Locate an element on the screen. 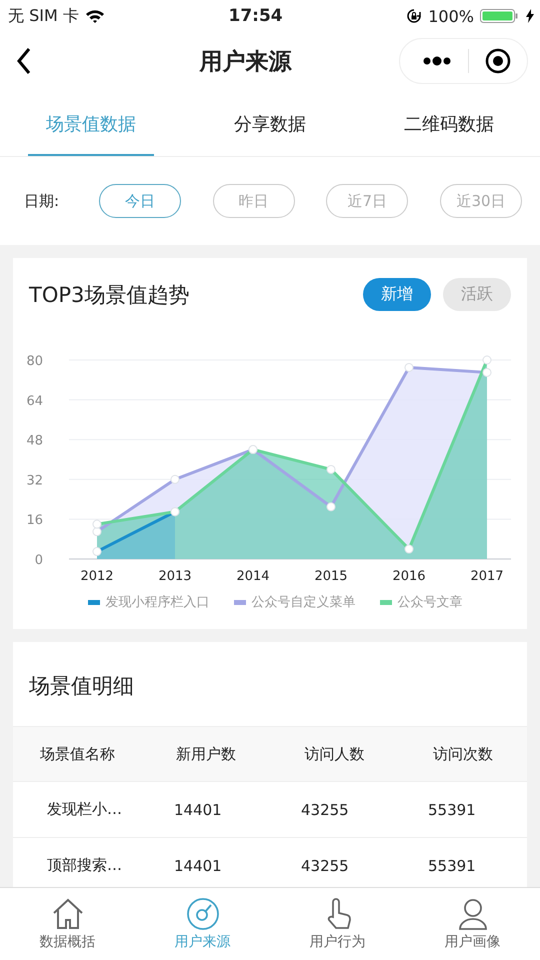 This screenshot has height=960, width=540. battery-percent: 100% is located at coordinates (451, 16).